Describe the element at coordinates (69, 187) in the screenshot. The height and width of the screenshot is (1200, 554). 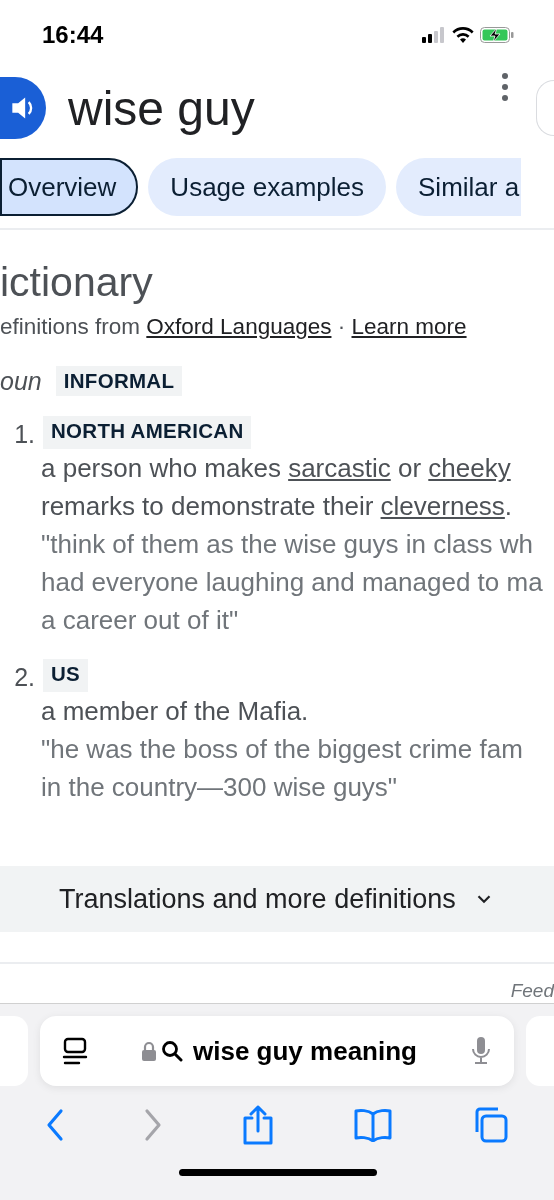
I see `tab: Overview` at that location.